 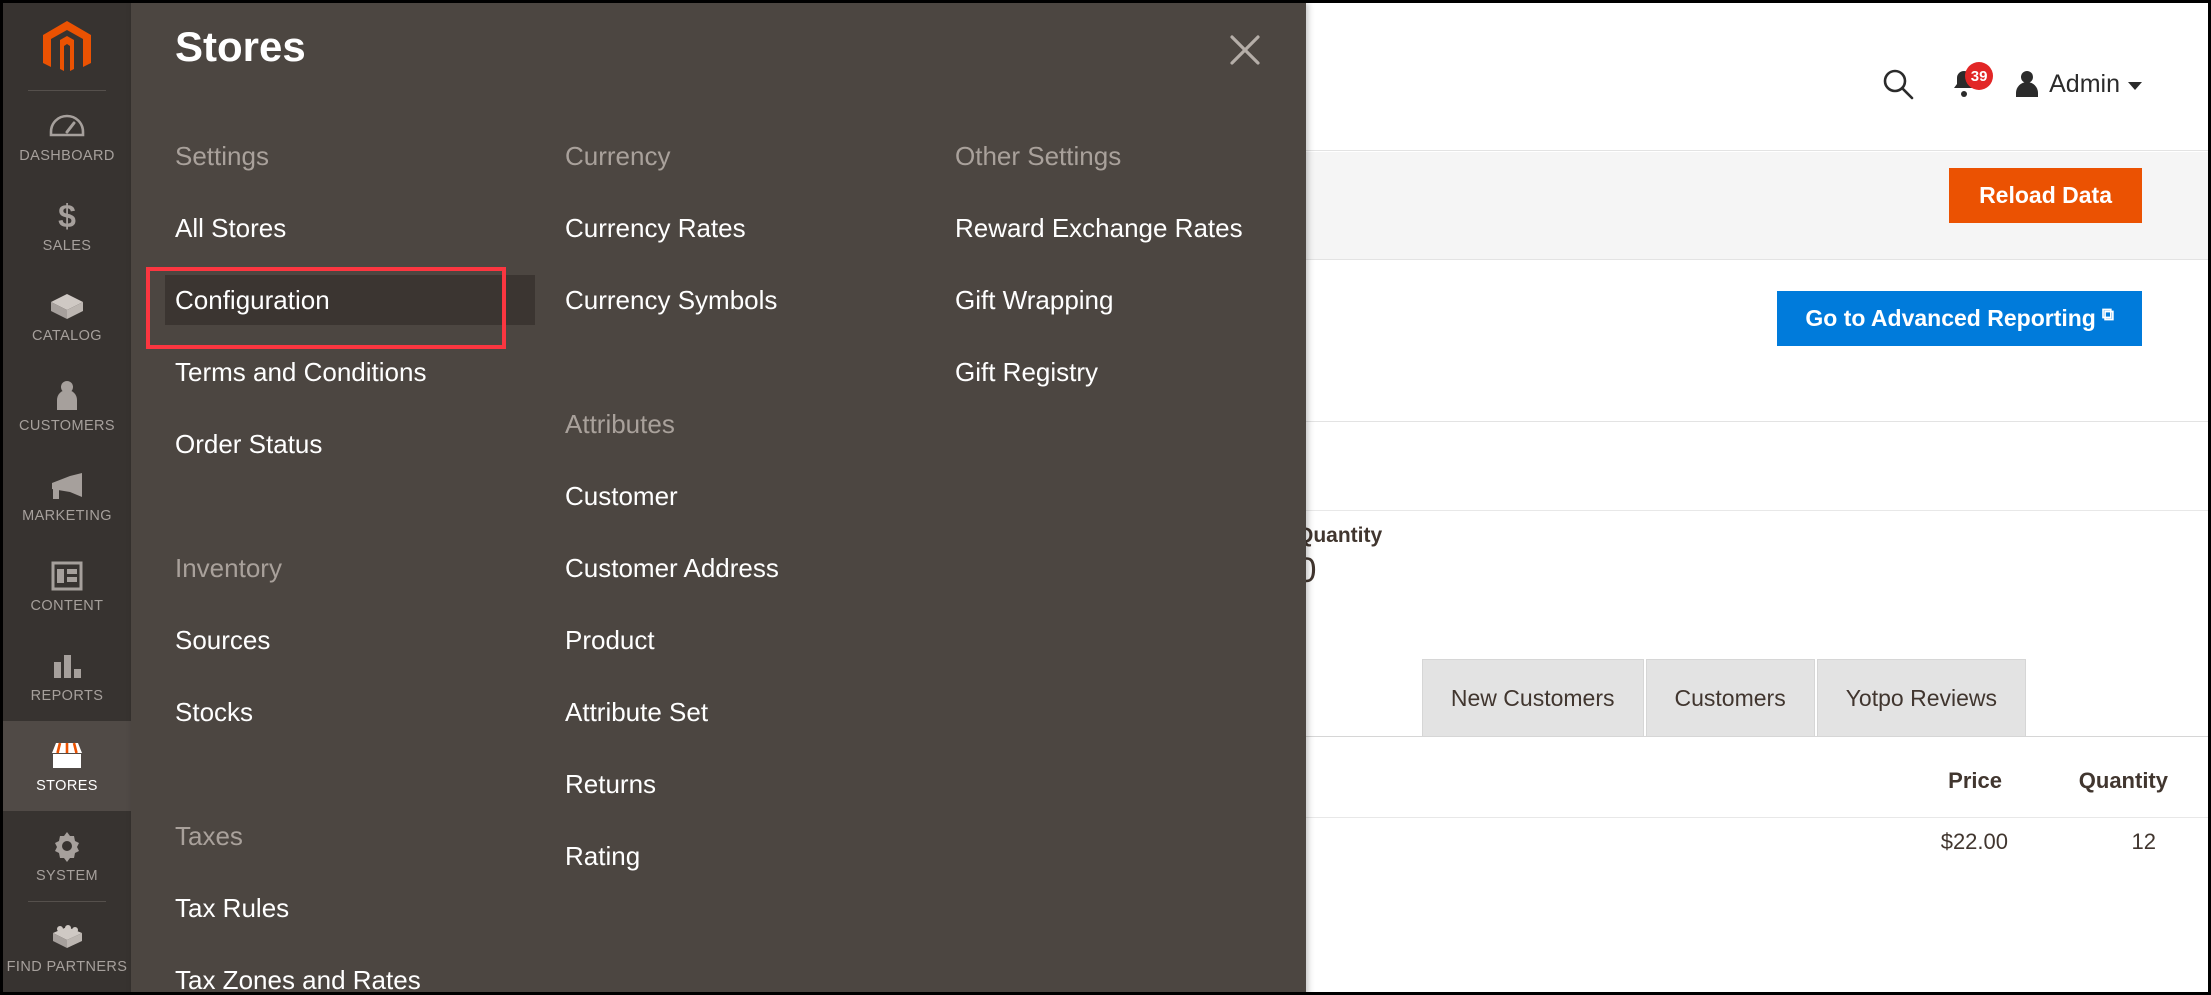 I want to click on sidebar-item-label: Marketing, so click(x=67, y=515).